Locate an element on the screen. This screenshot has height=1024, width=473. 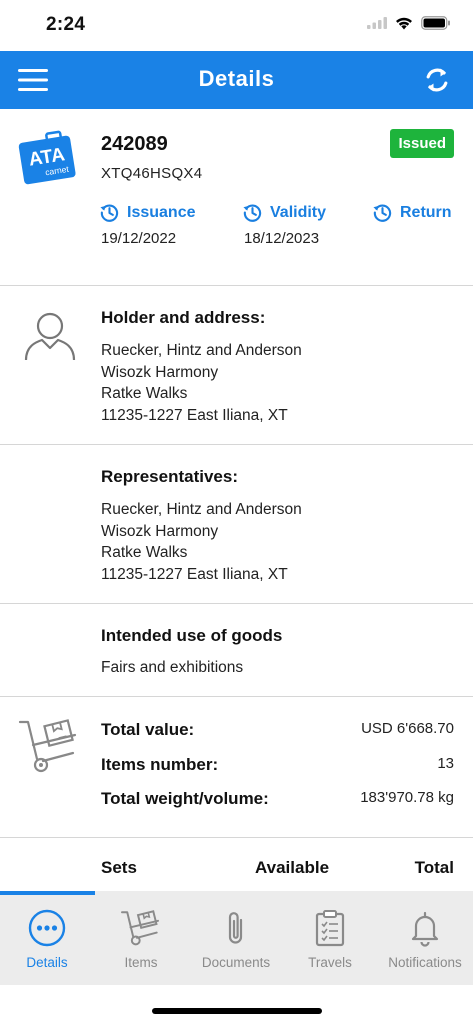
representatives-title: Representatives: is located at coordinates (170, 476).